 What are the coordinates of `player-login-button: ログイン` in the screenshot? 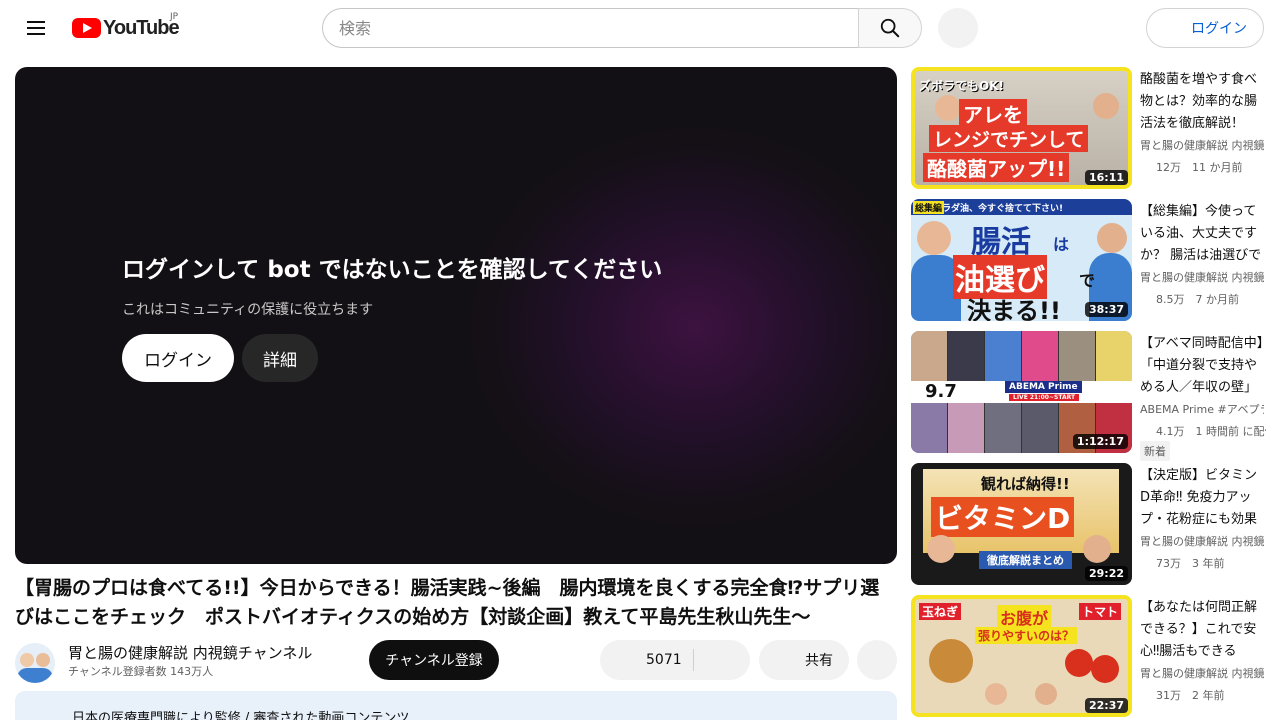 It's located at (178, 358).